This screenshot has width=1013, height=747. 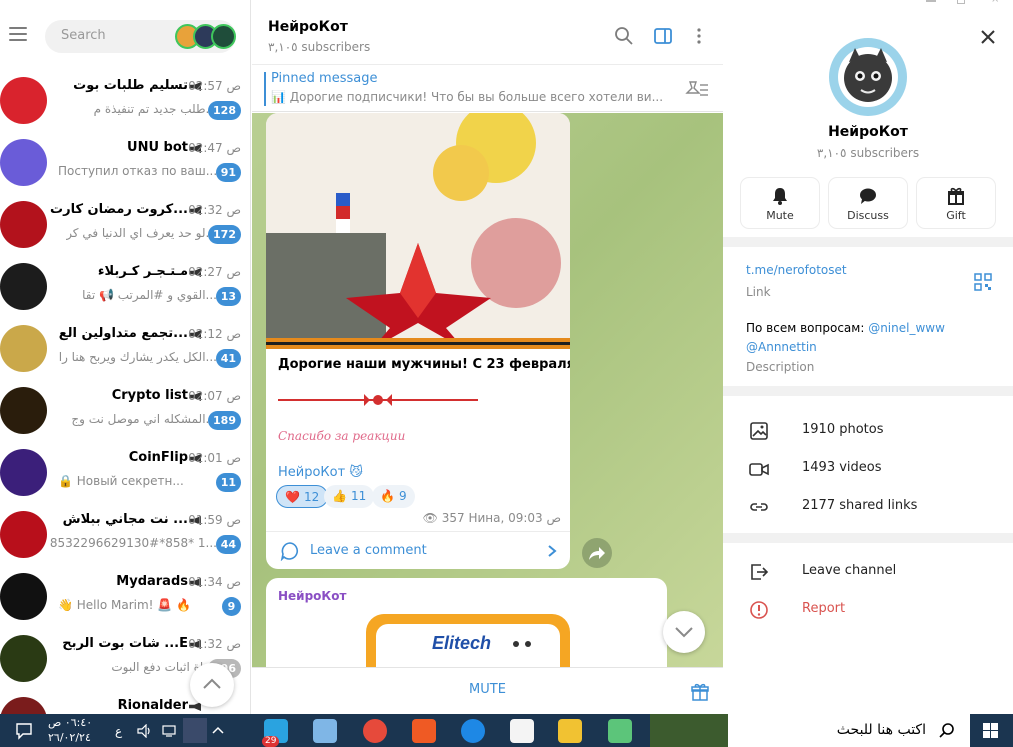 What do you see at coordinates (699, 36) in the screenshot?
I see `more-options-icon` at bounding box center [699, 36].